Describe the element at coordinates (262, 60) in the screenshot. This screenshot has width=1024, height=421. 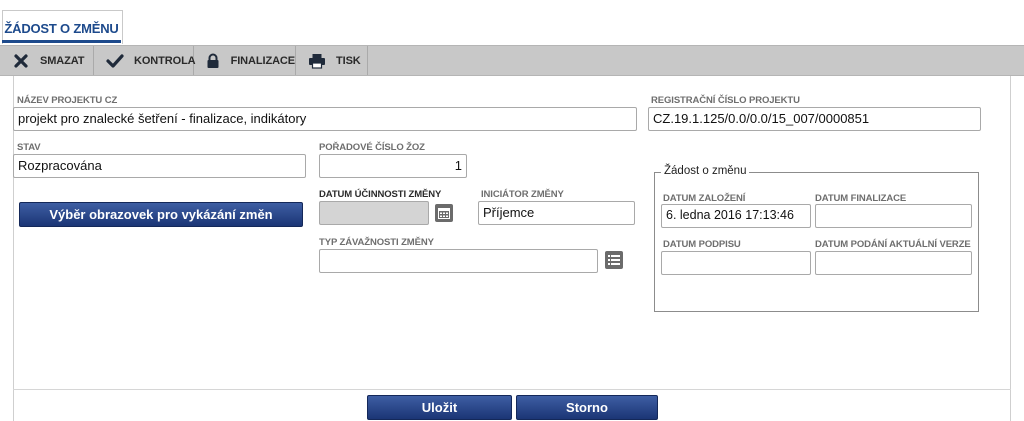
I see `finalize-label: FINALIZACE` at that location.